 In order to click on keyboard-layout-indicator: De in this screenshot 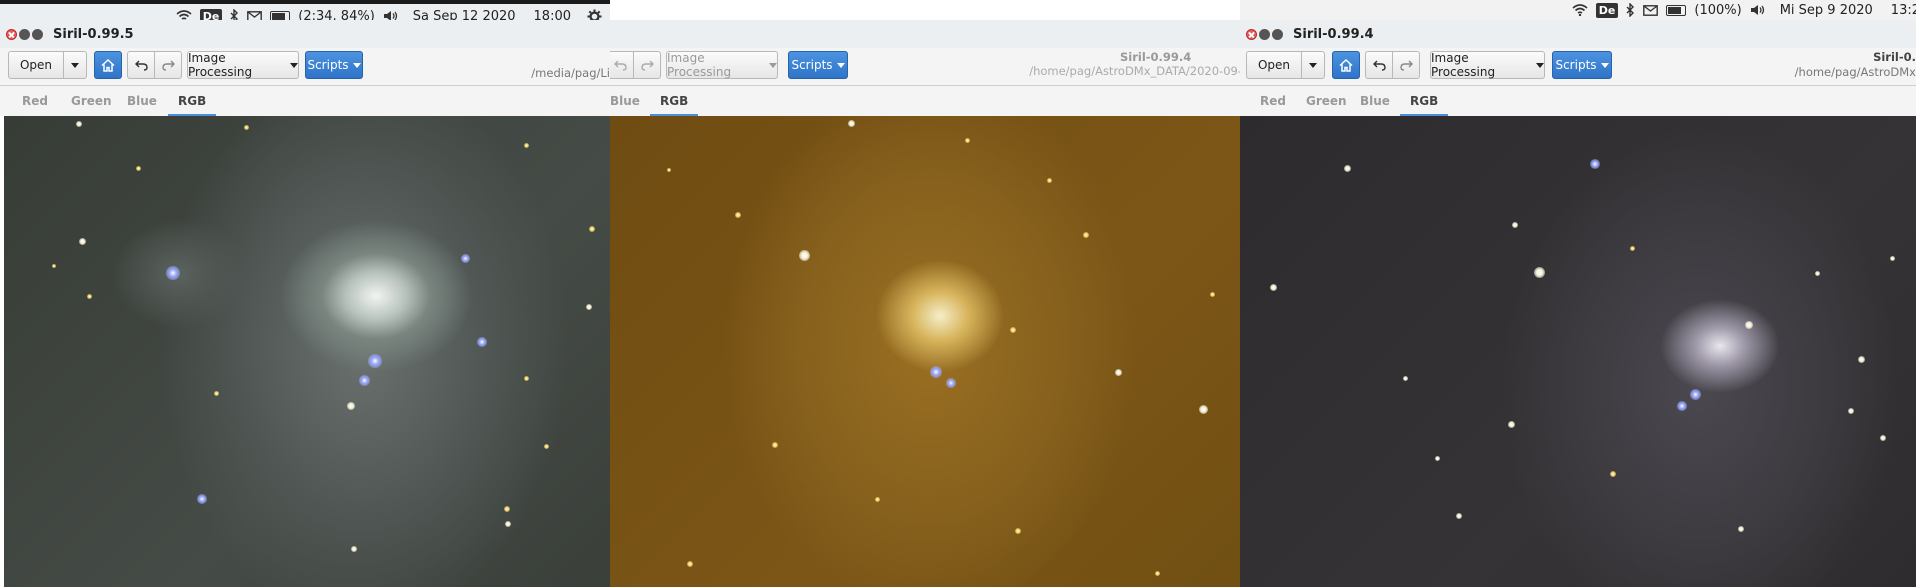, I will do `click(1607, 10)`.